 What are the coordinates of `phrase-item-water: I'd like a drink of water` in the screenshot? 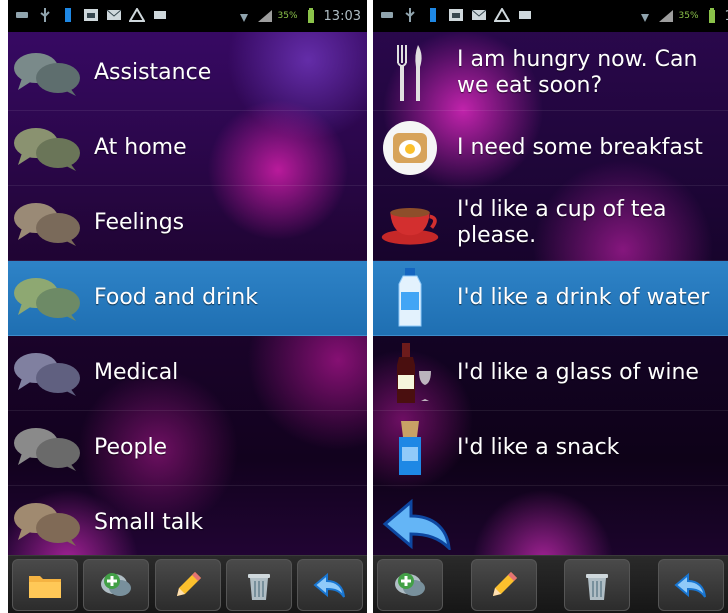 It's located at (550, 298).